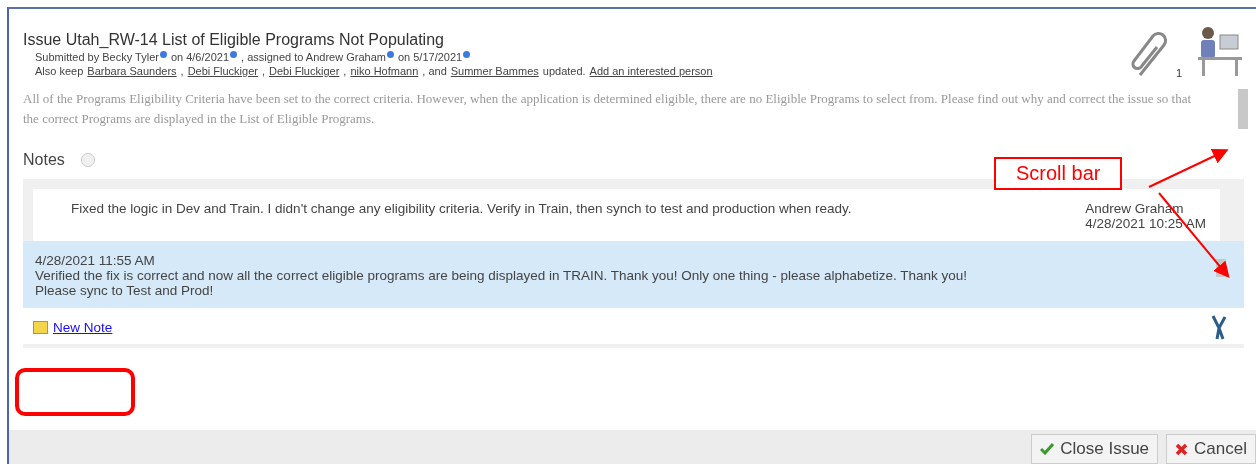 This screenshot has width=1256, height=464. I want to click on attachment-count: 1, so click(1178, 73).